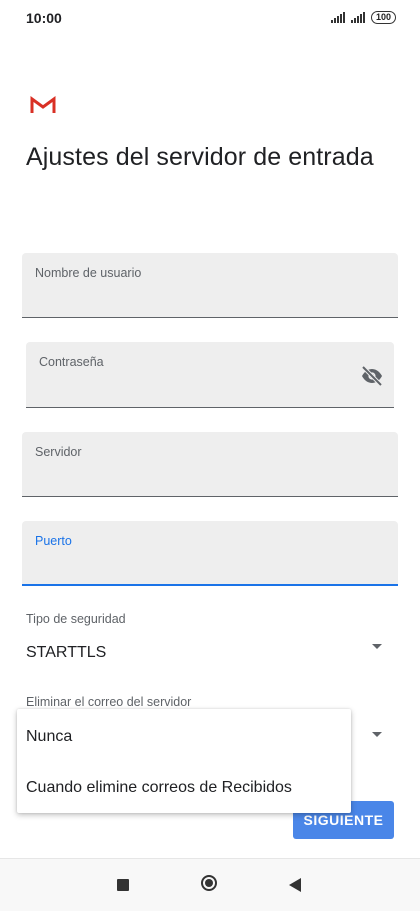  Describe the element at coordinates (123, 885) in the screenshot. I see `recents-icon` at that location.